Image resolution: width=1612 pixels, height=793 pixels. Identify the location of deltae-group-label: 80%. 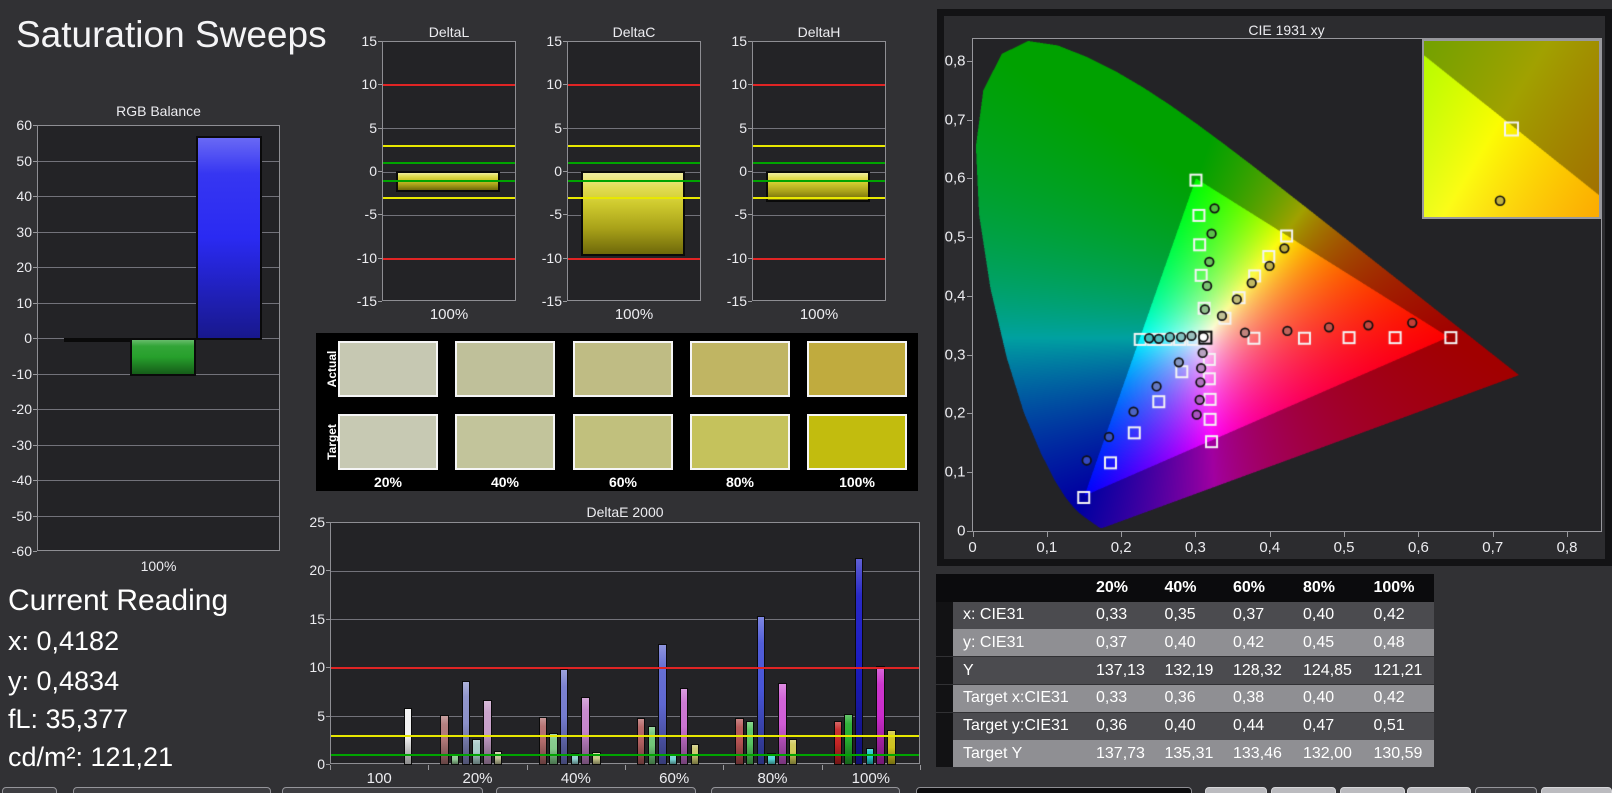
(772, 778).